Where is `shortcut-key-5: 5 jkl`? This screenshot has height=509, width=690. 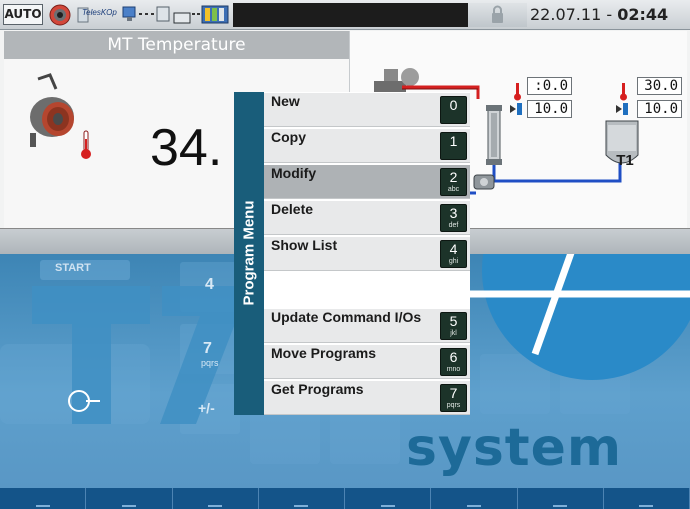
shortcut-key-5: 5 jkl is located at coordinates (453, 326).